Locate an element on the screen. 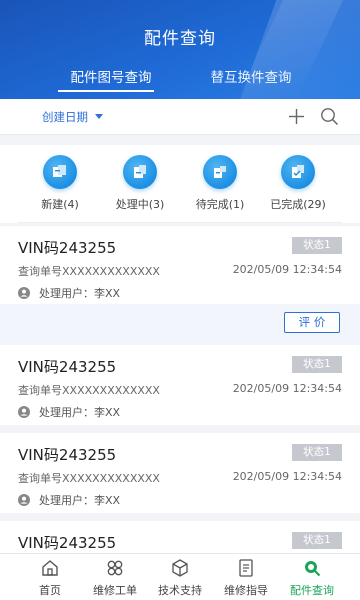  nav-parts-query-label: 配件查询 is located at coordinates (312, 590).